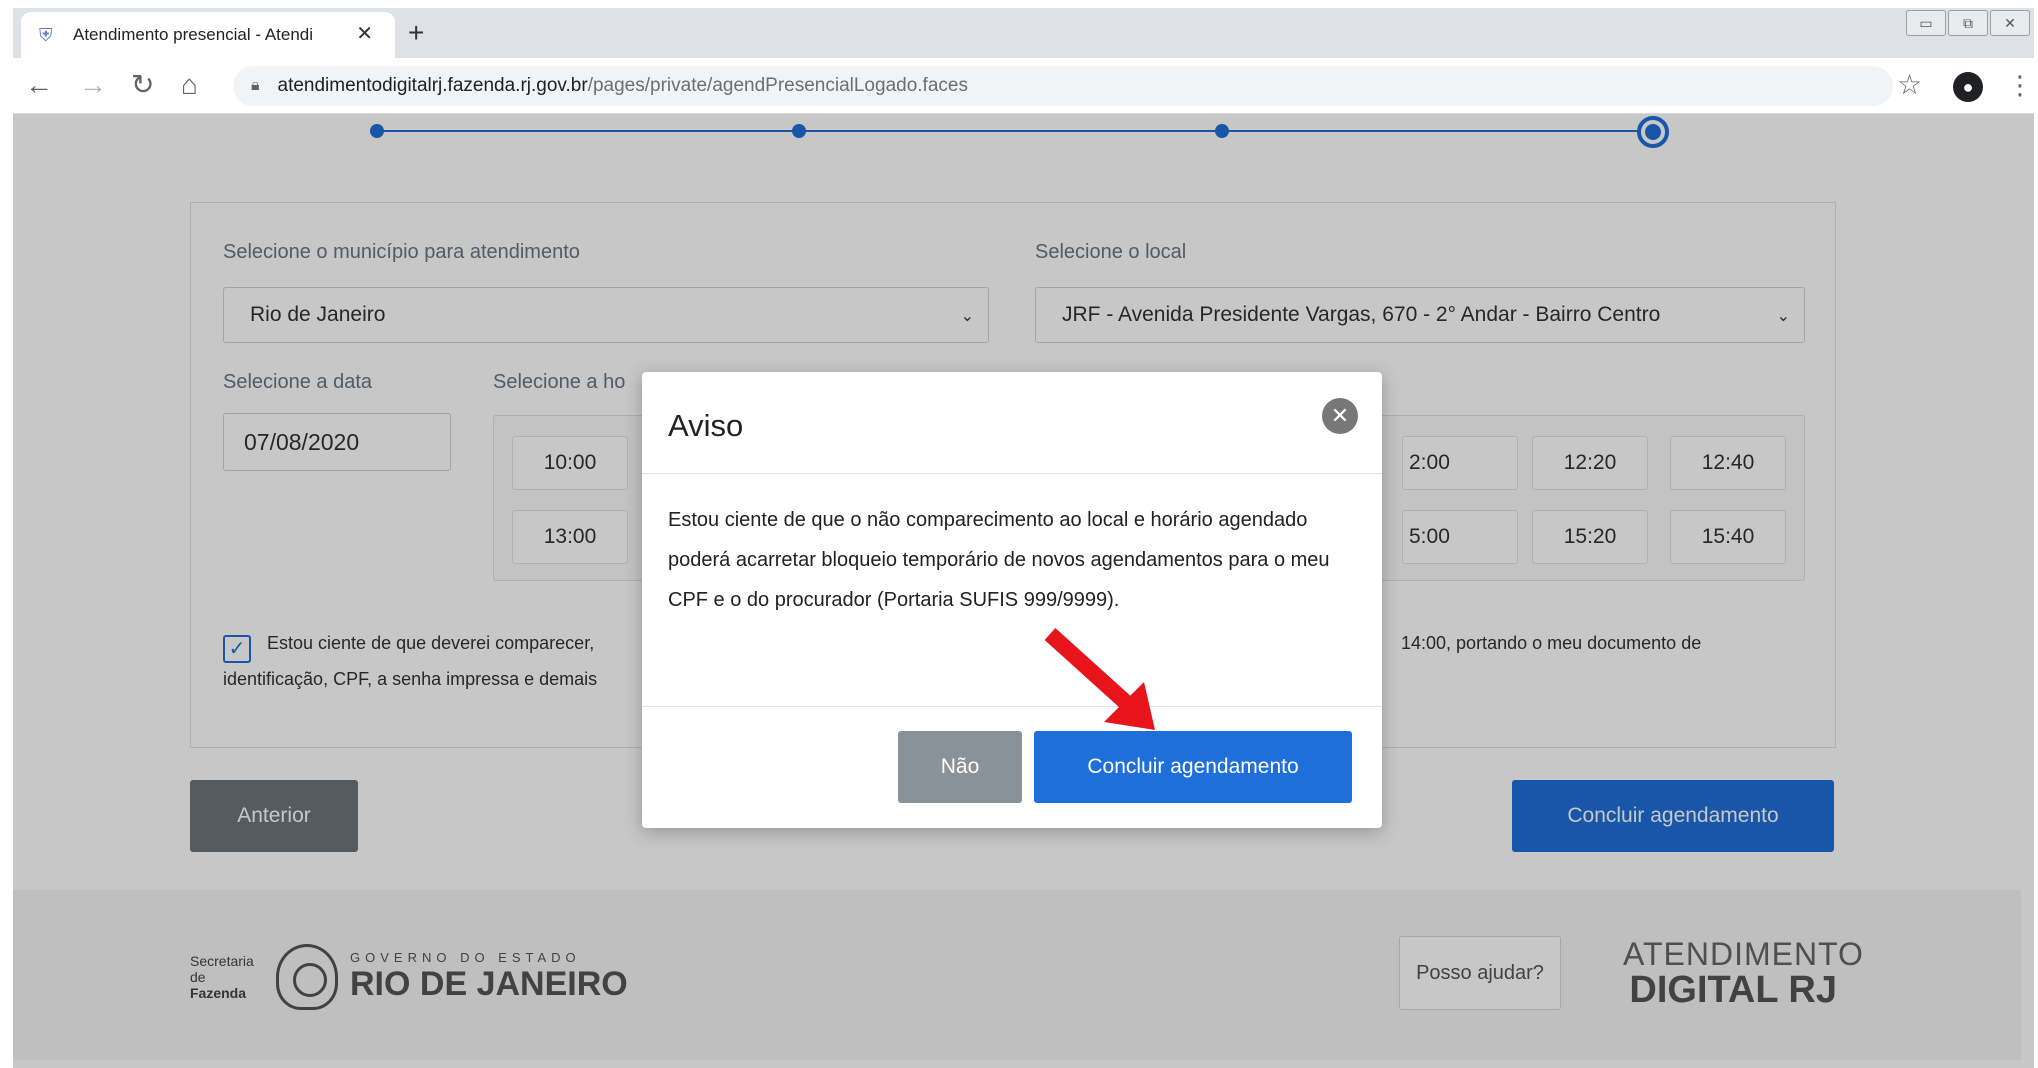 This screenshot has width=2038, height=1068. Describe the element at coordinates (416, 33) in the screenshot. I see `new-tab-button: +` at that location.